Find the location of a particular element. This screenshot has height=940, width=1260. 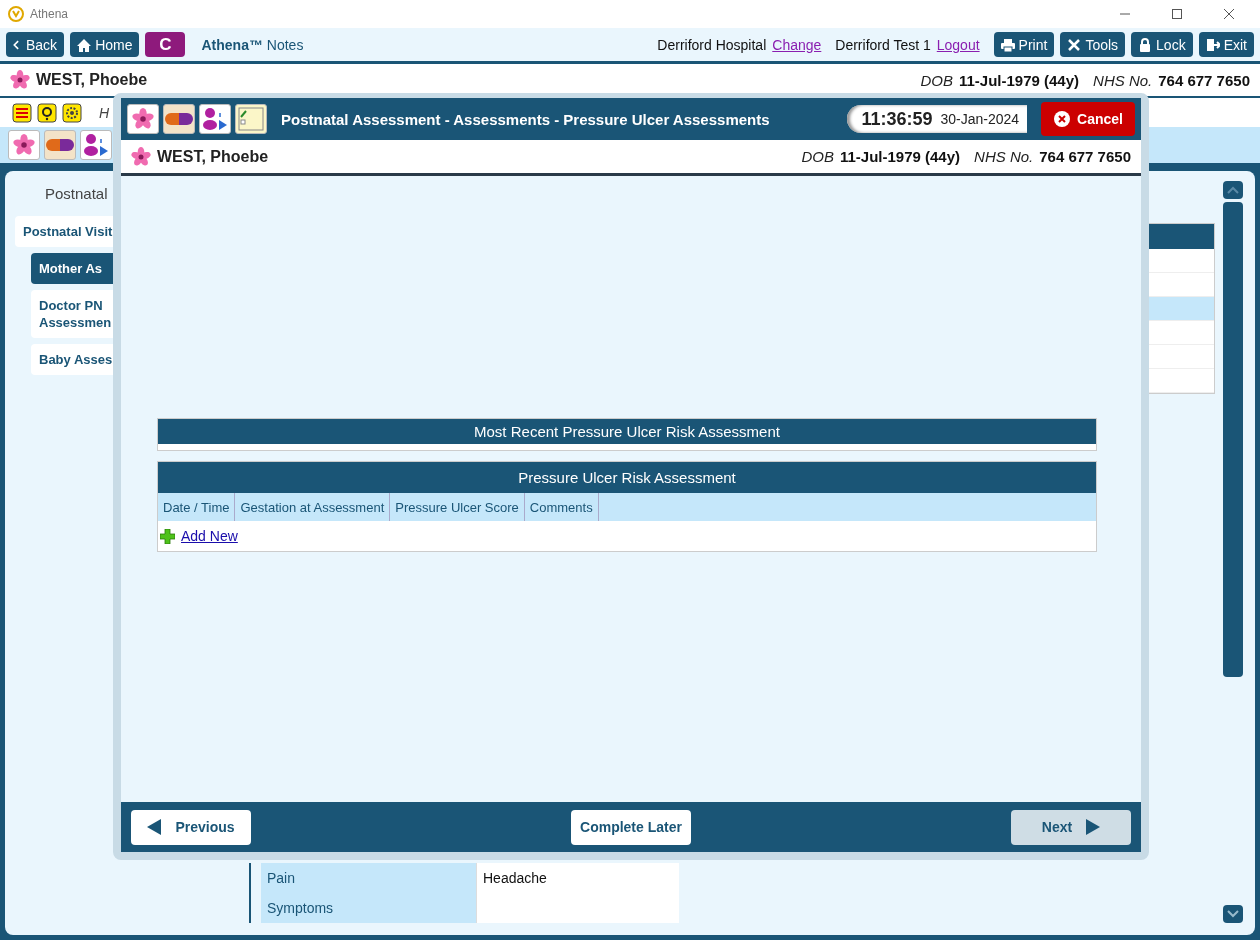

hospital-name: Derriford Hospital is located at coordinates (712, 44).